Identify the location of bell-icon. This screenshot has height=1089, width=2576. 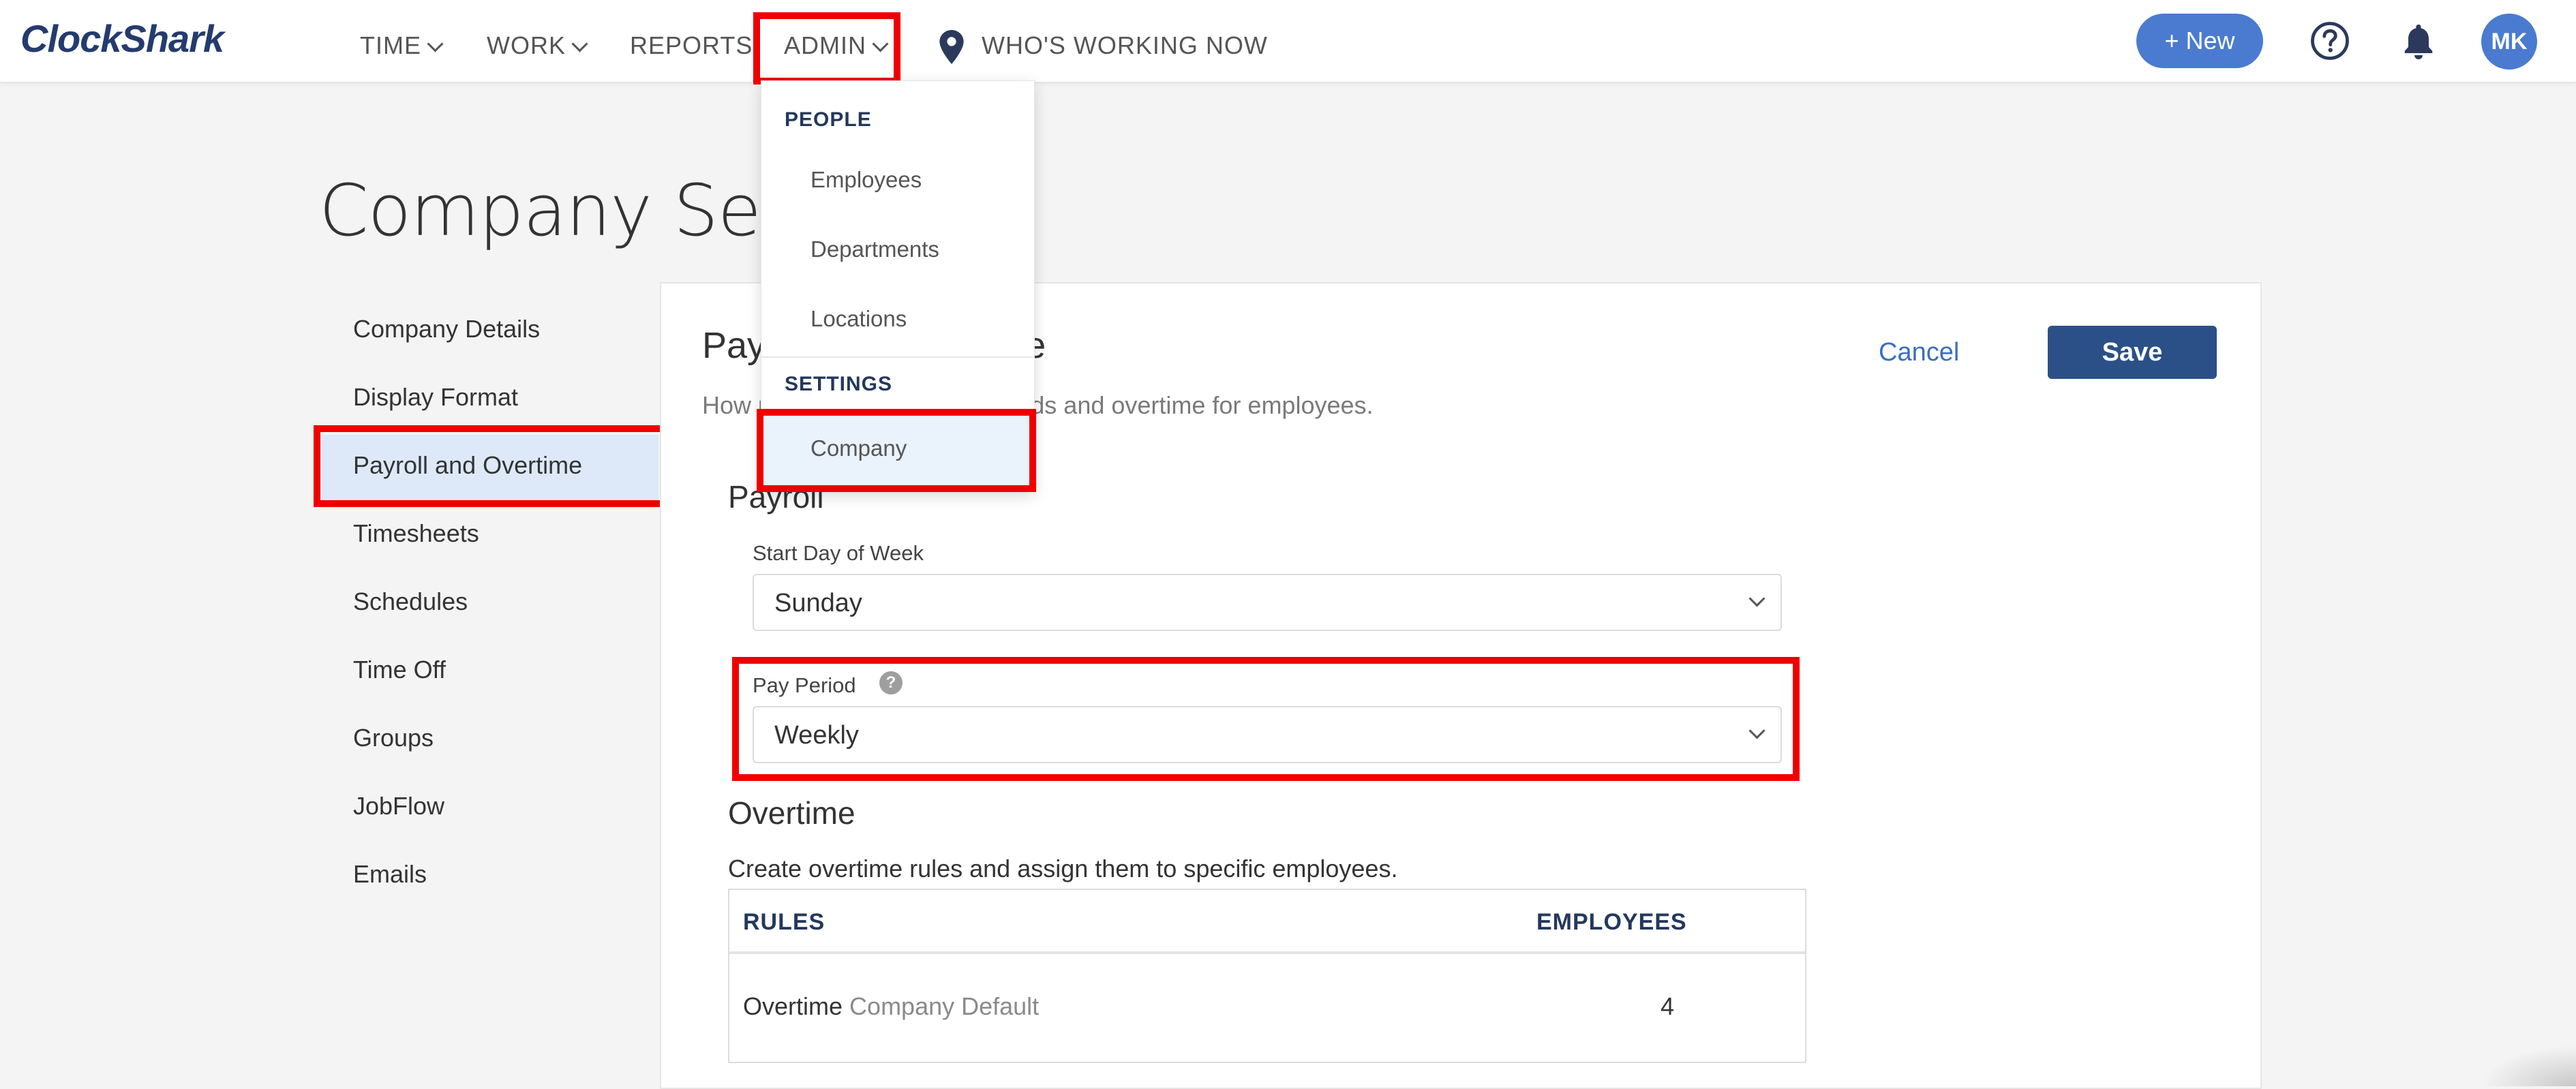
(2418, 40).